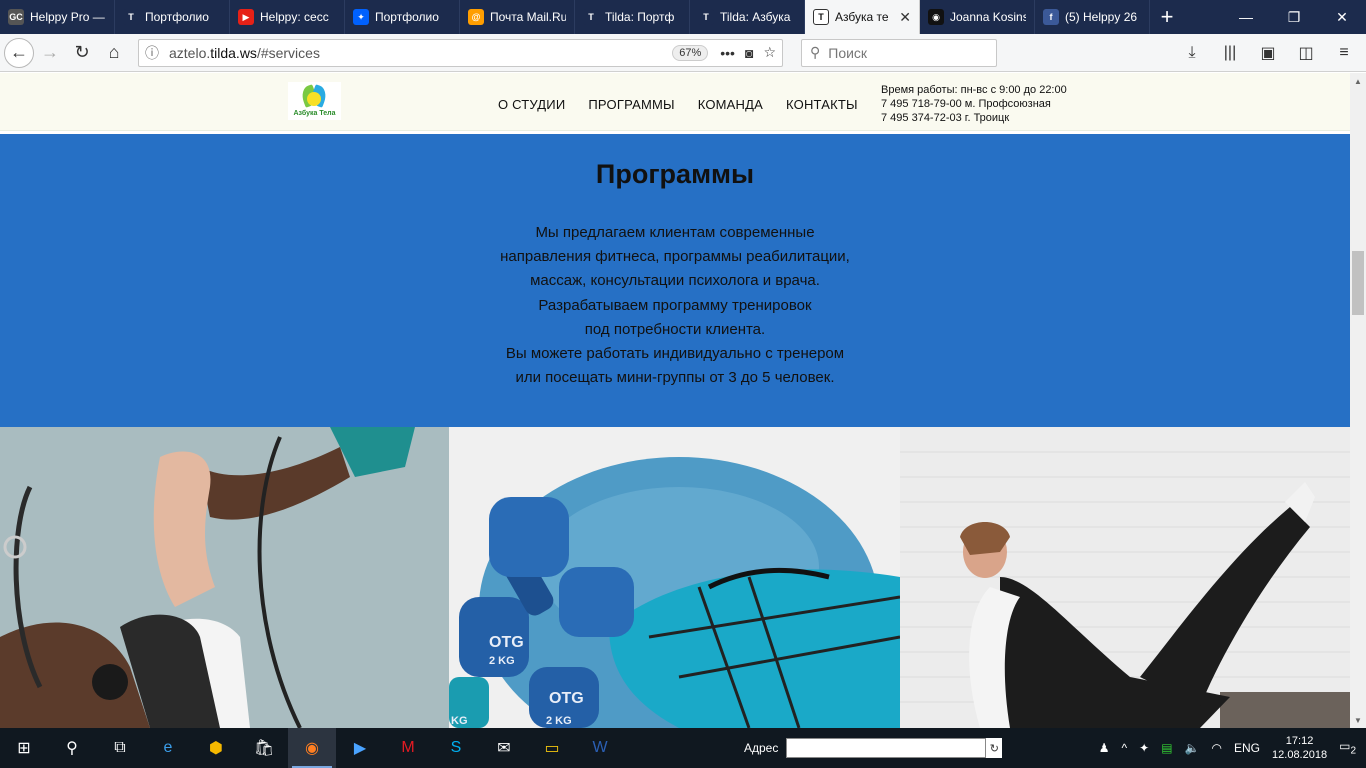  Describe the element at coordinates (460, 52) in the screenshot. I see `address-bar: ⓘ aztelo.tilda.ws/#services 67% ••• ◙ ☆` at that location.